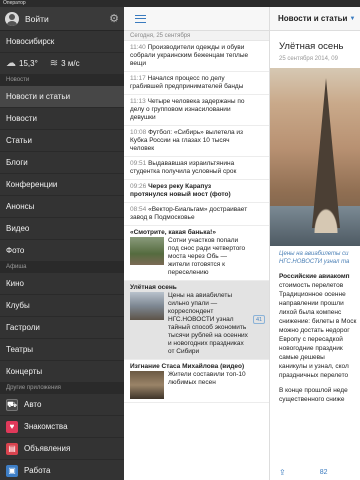  I want to click on app-link-dating: ♥ Знакомства, so click(62, 427).